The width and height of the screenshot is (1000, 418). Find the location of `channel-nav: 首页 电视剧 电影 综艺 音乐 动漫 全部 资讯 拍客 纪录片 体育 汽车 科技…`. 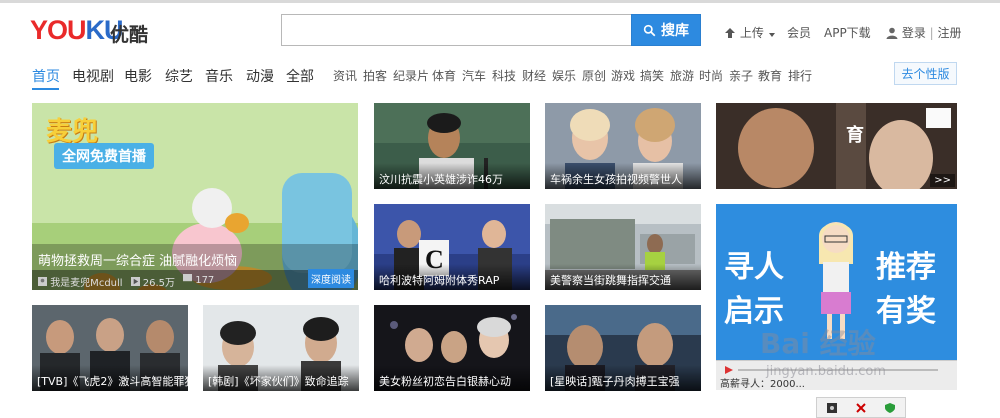

channel-nav: 首页 电视剧 电影 综艺 音乐 动漫 全部 资讯 拍客 纪录片 体育 汽车 科技… is located at coordinates (500, 73).